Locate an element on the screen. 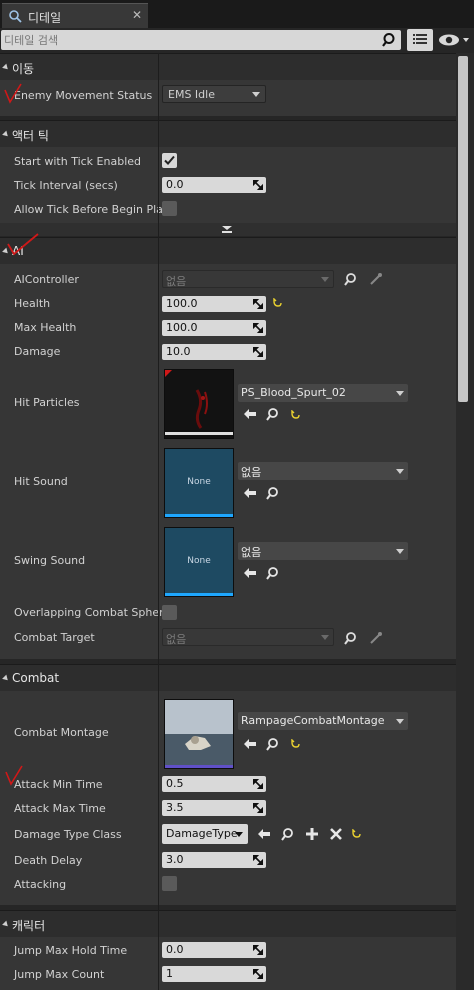  combat-target-picker: 없음 is located at coordinates (248, 637).